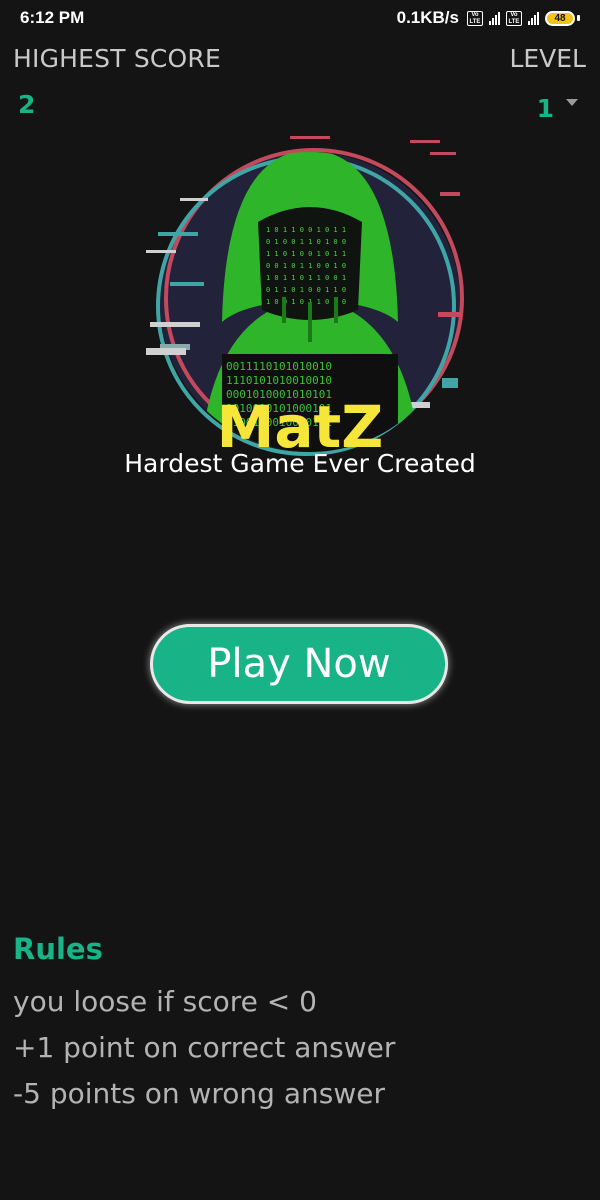 The image size is (600, 1200). Describe the element at coordinates (545, 108) in the screenshot. I see `level-value: 1` at that location.